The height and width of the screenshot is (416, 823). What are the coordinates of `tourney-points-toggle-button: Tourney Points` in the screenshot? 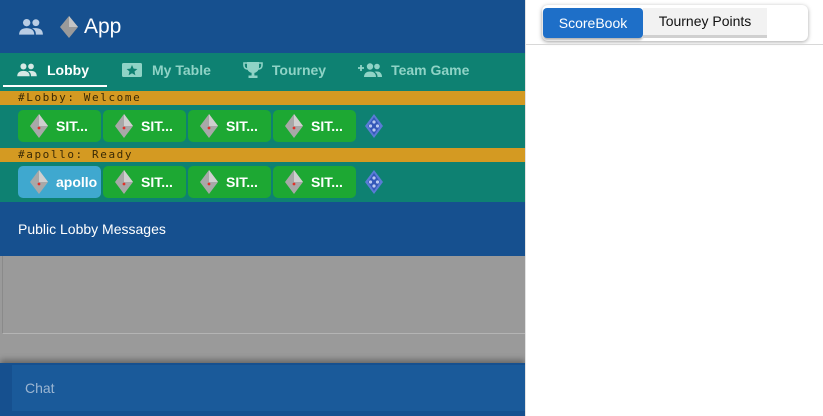 It's located at (705, 23).